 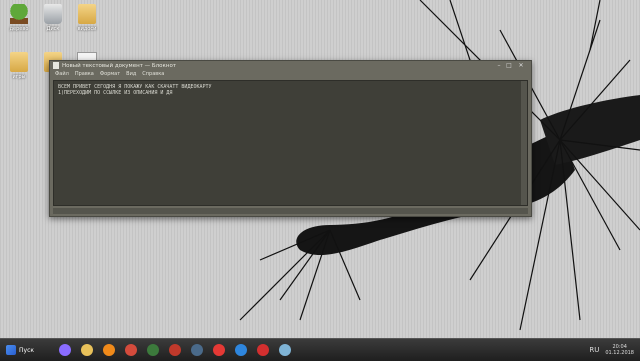 What do you see at coordinates (53, 29) in the screenshot?
I see `desktop-icon-label: Диск` at bounding box center [53, 29].